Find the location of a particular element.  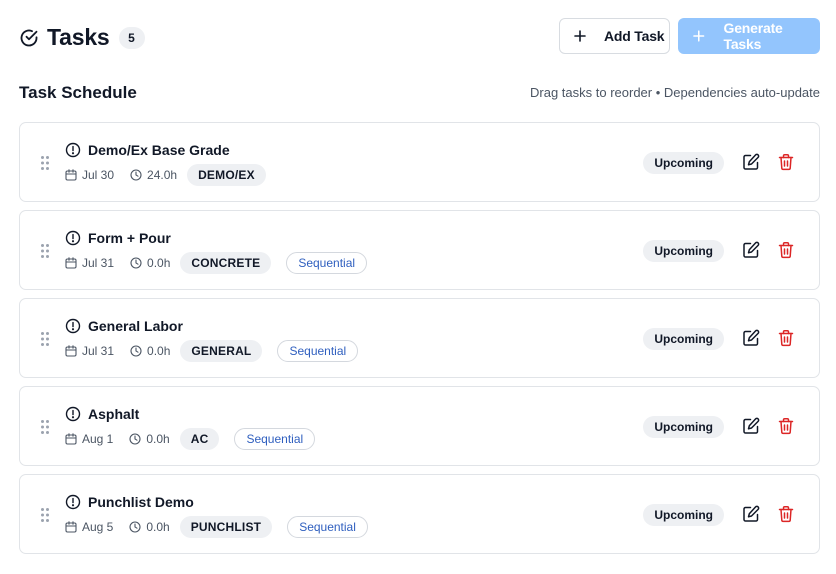

title-group: Tasks 5 is located at coordinates (82, 37).